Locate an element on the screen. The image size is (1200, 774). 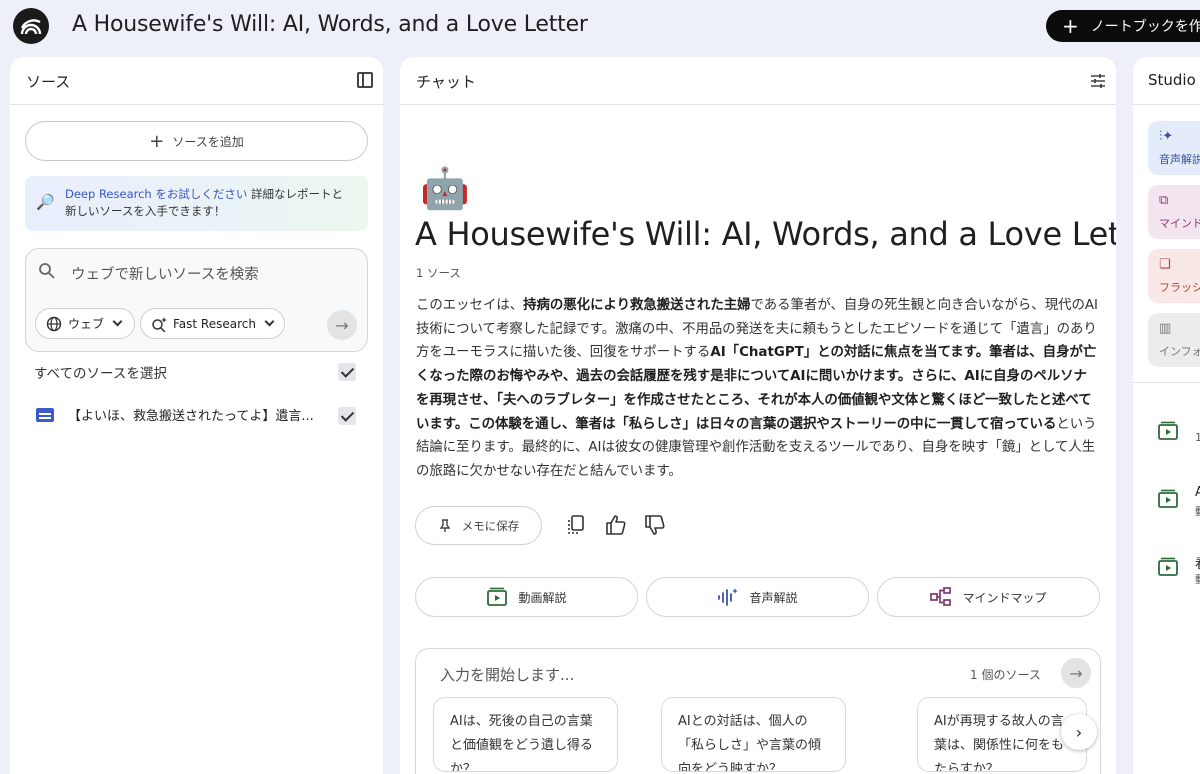
save-to-note-label: メモに保存 is located at coordinates (490, 525).